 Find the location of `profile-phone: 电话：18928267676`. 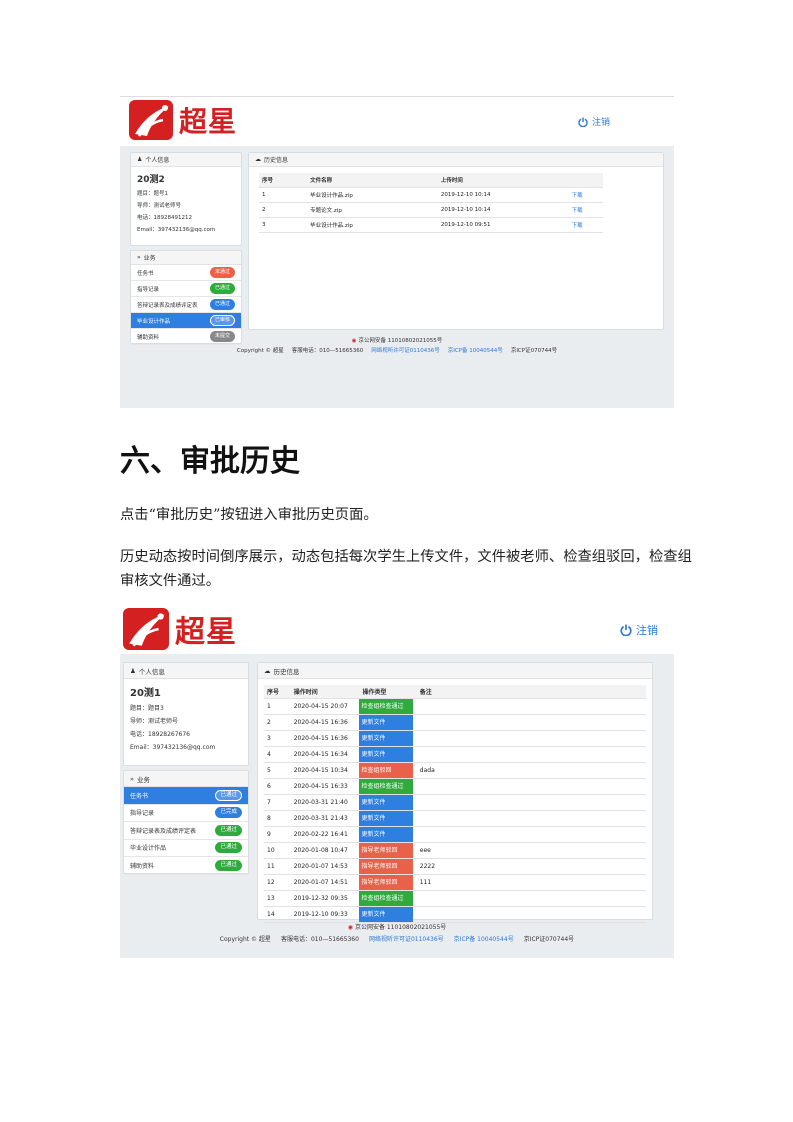

profile-phone: 电话：18928267676 is located at coordinates (160, 734).